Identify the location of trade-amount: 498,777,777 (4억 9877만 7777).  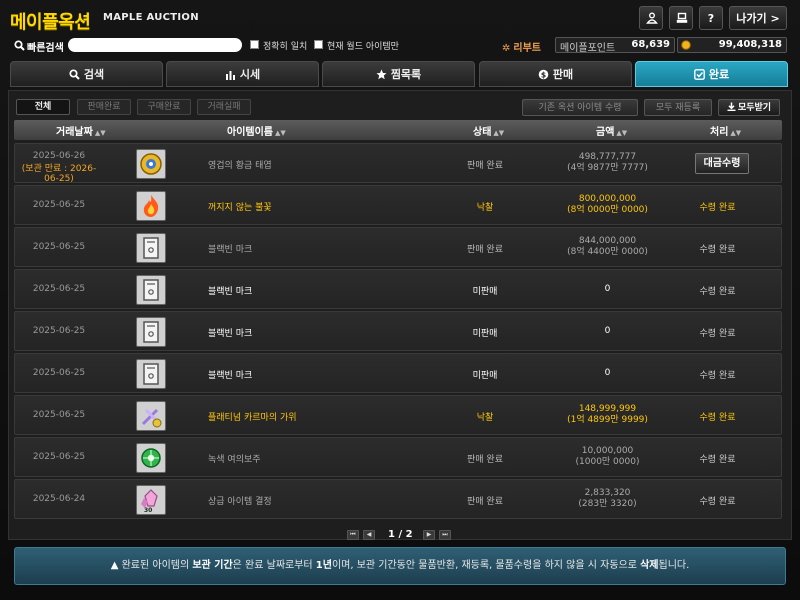
(607, 163).